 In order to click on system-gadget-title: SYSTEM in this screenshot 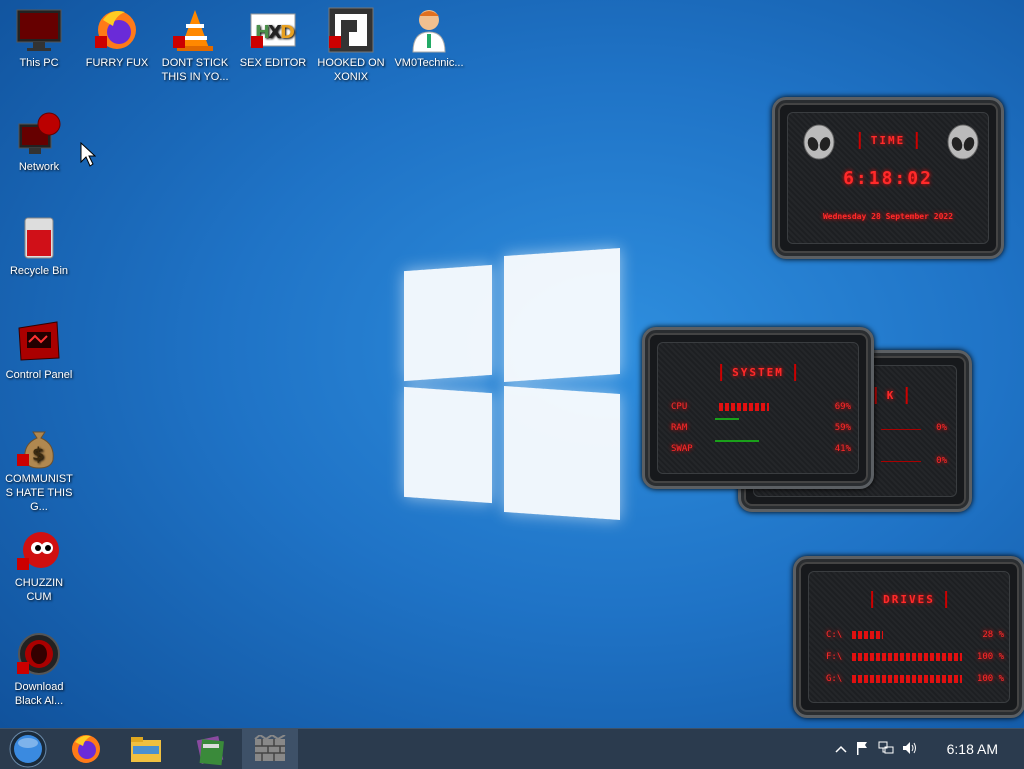, I will do `click(758, 372)`.